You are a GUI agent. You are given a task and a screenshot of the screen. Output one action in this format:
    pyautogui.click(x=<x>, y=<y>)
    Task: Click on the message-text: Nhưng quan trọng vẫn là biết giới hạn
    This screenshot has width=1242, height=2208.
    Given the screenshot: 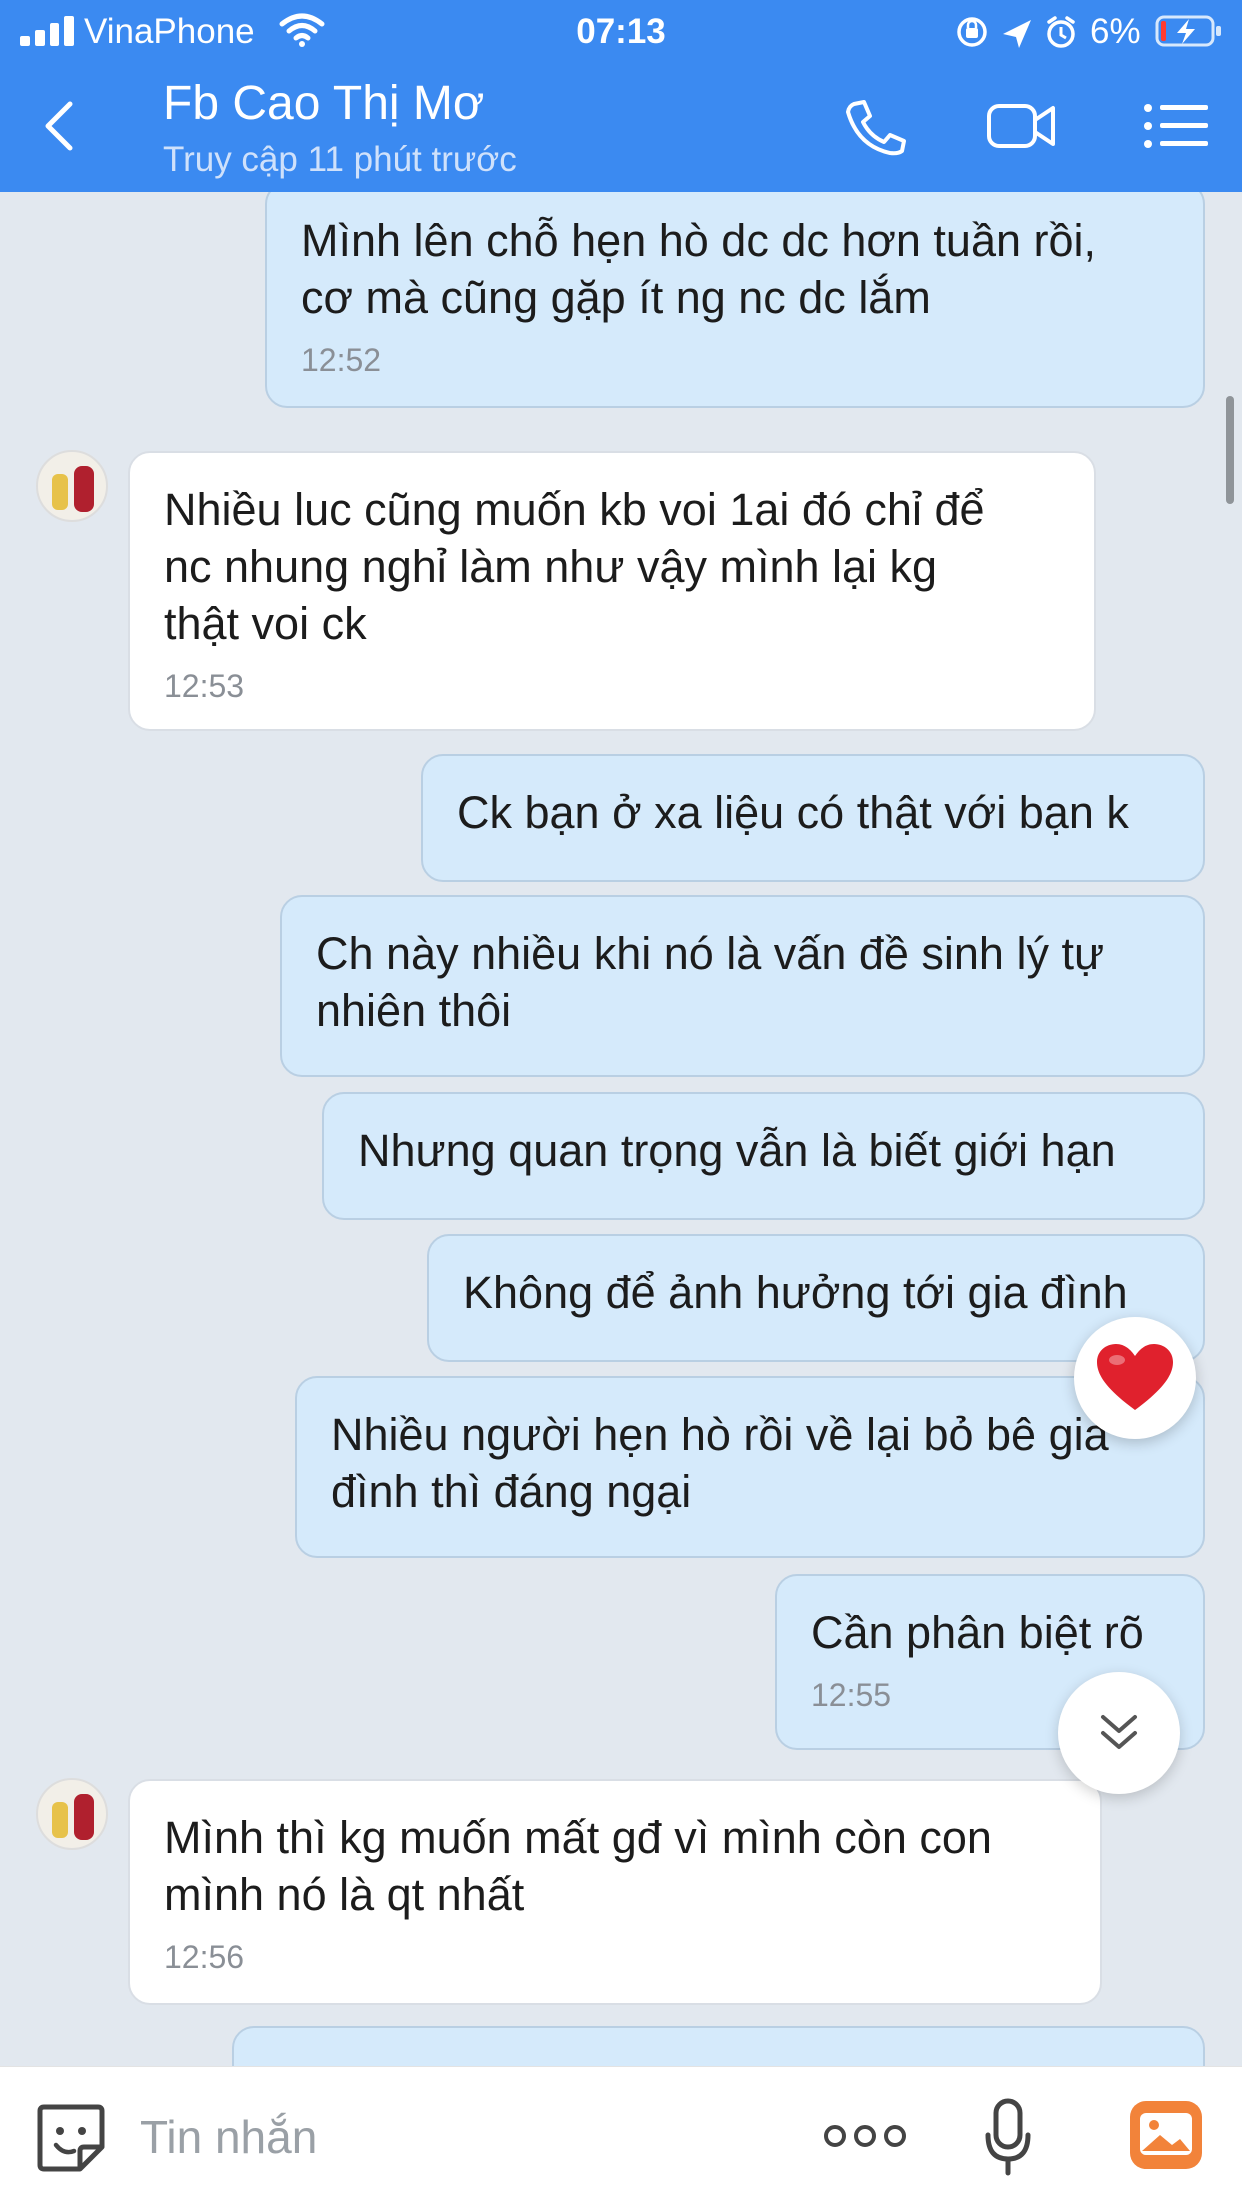 What is the action you would take?
    pyautogui.click(x=737, y=1150)
    